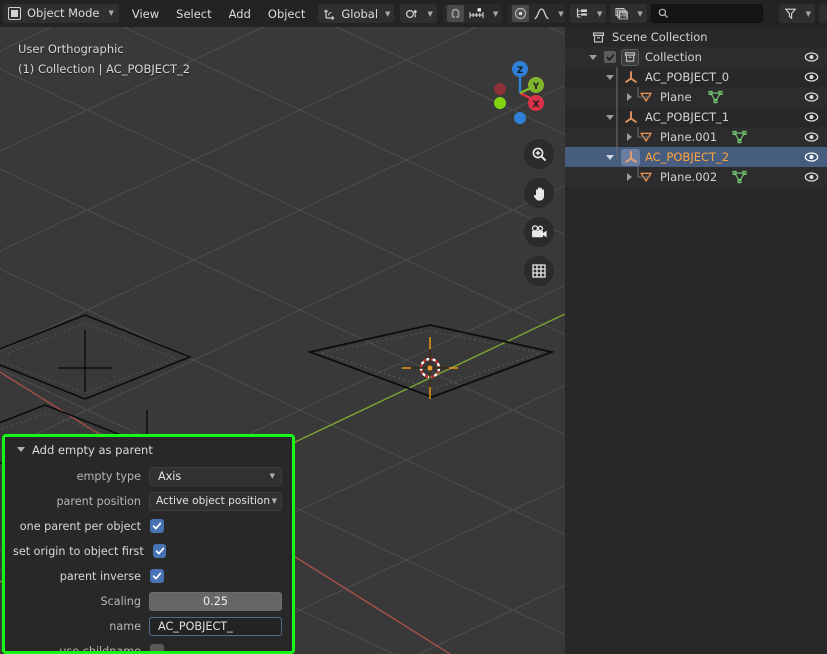 The width and height of the screenshot is (827, 654). Describe the element at coordinates (673, 57) in the screenshot. I see `outliner-row-label: Collection` at that location.